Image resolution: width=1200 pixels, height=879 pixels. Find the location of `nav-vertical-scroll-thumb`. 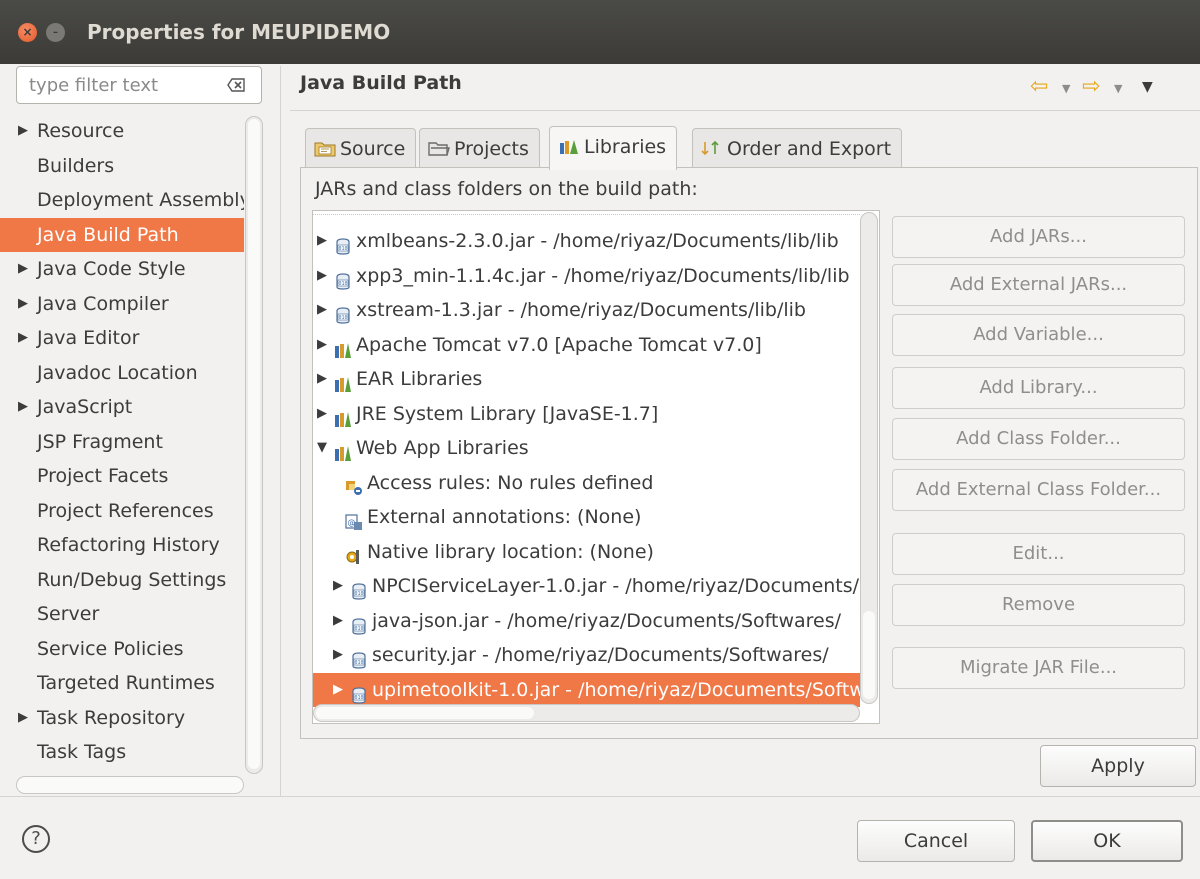

nav-vertical-scroll-thumb is located at coordinates (254, 444).